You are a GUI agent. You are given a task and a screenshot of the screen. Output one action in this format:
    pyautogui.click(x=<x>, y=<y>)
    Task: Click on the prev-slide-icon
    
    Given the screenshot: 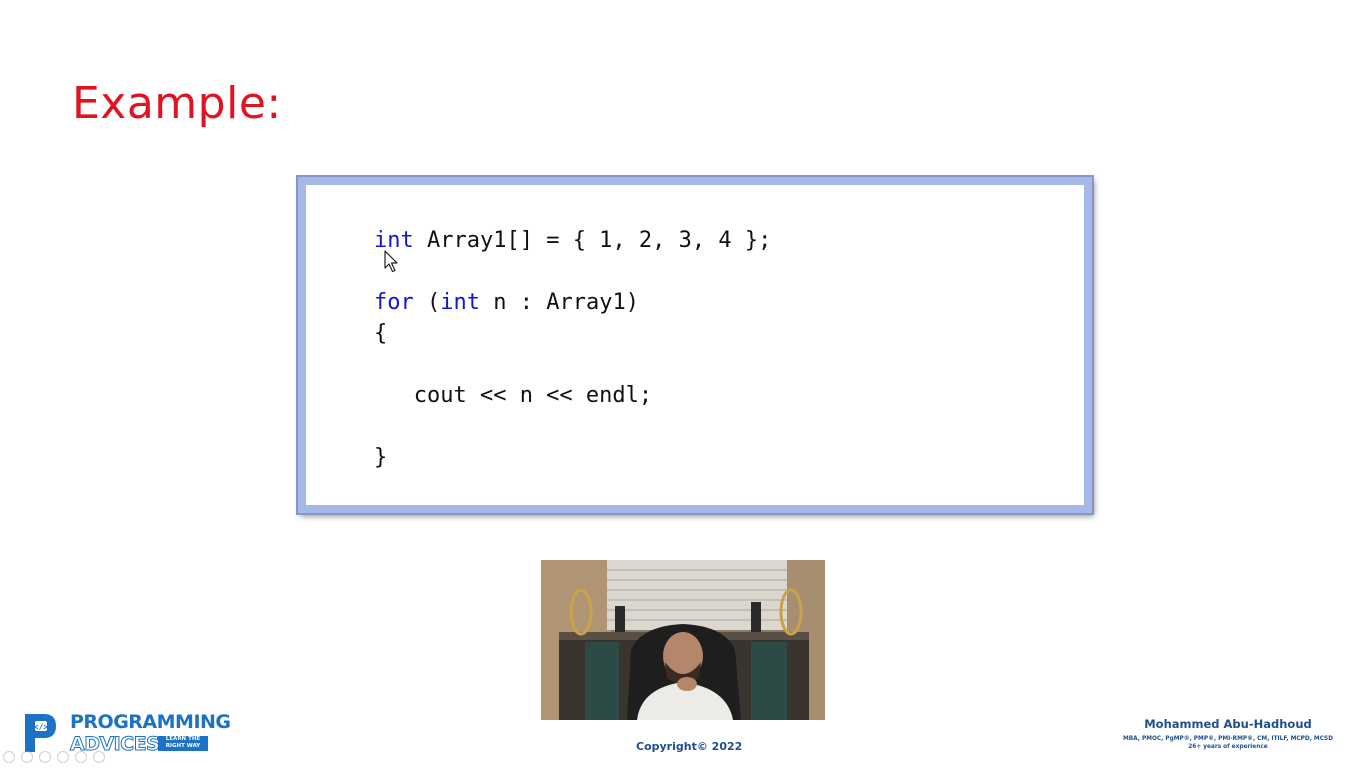 What is the action you would take?
    pyautogui.click(x=9, y=757)
    